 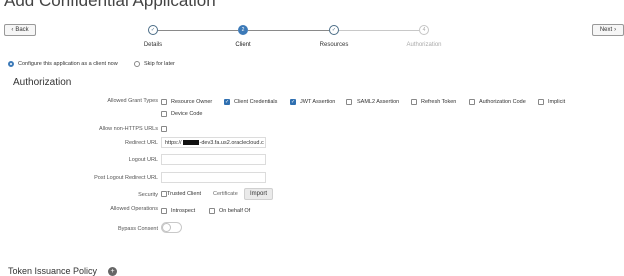 I want to click on client-credentials-label: Client Credentials, so click(x=256, y=102).